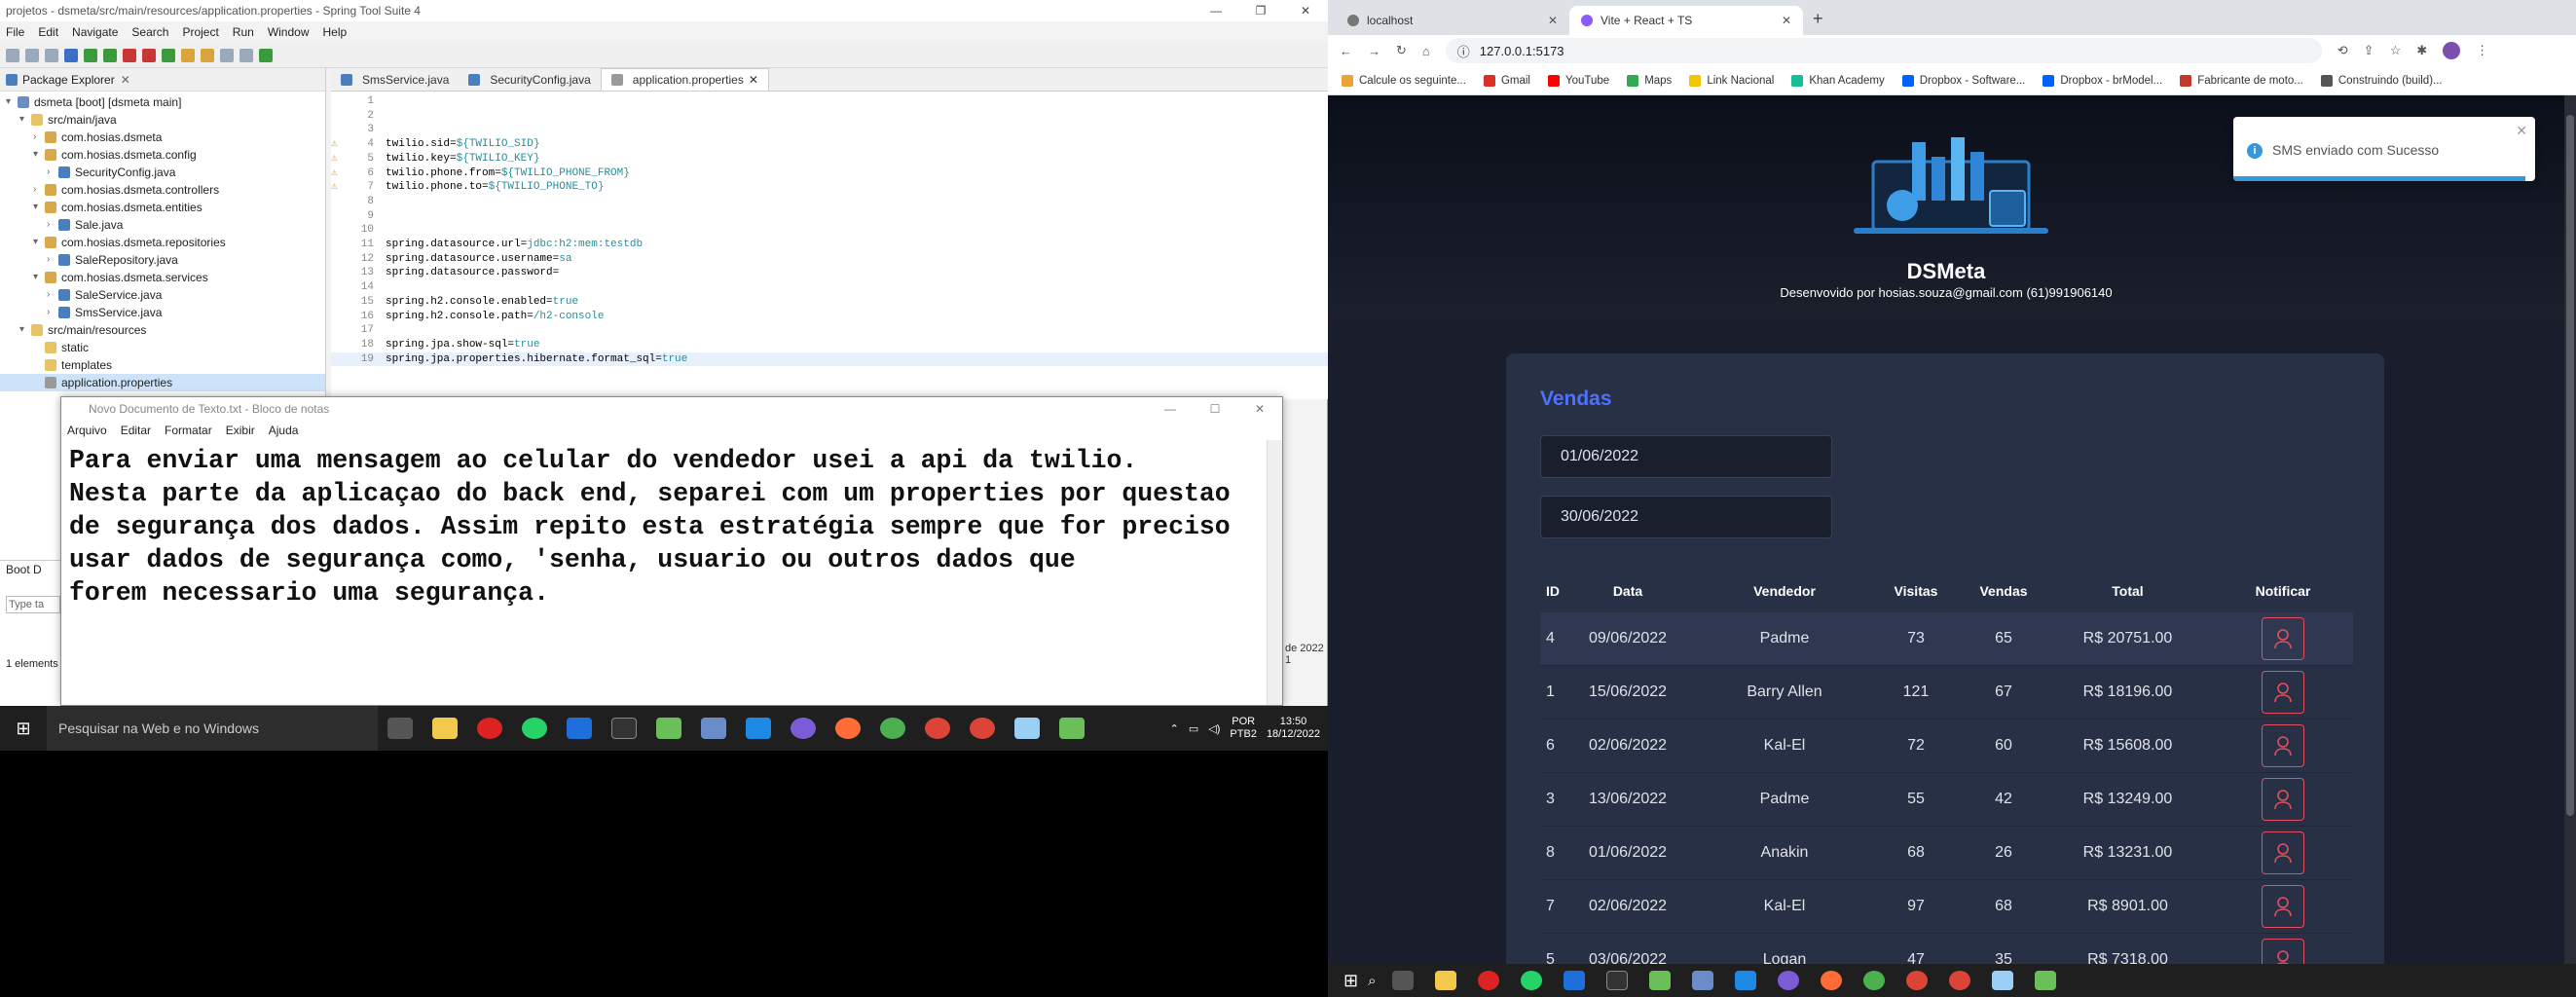 This screenshot has height=997, width=2576. What do you see at coordinates (149, 32) in the screenshot?
I see `menu-item-search: Search` at bounding box center [149, 32].